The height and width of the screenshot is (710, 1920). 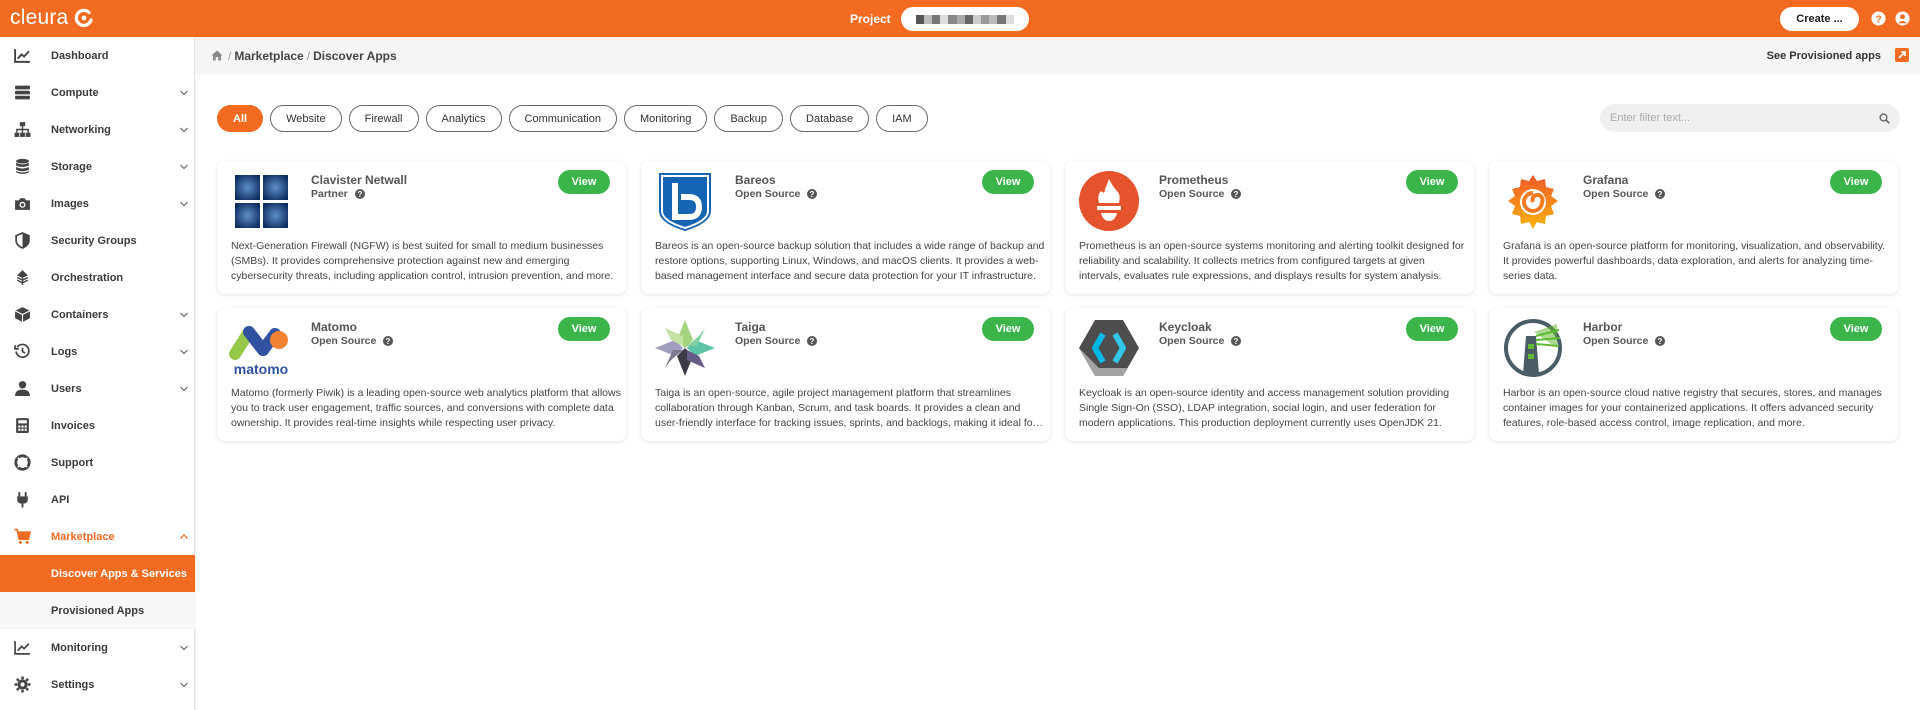 I want to click on history-icon, so click(x=22, y=350).